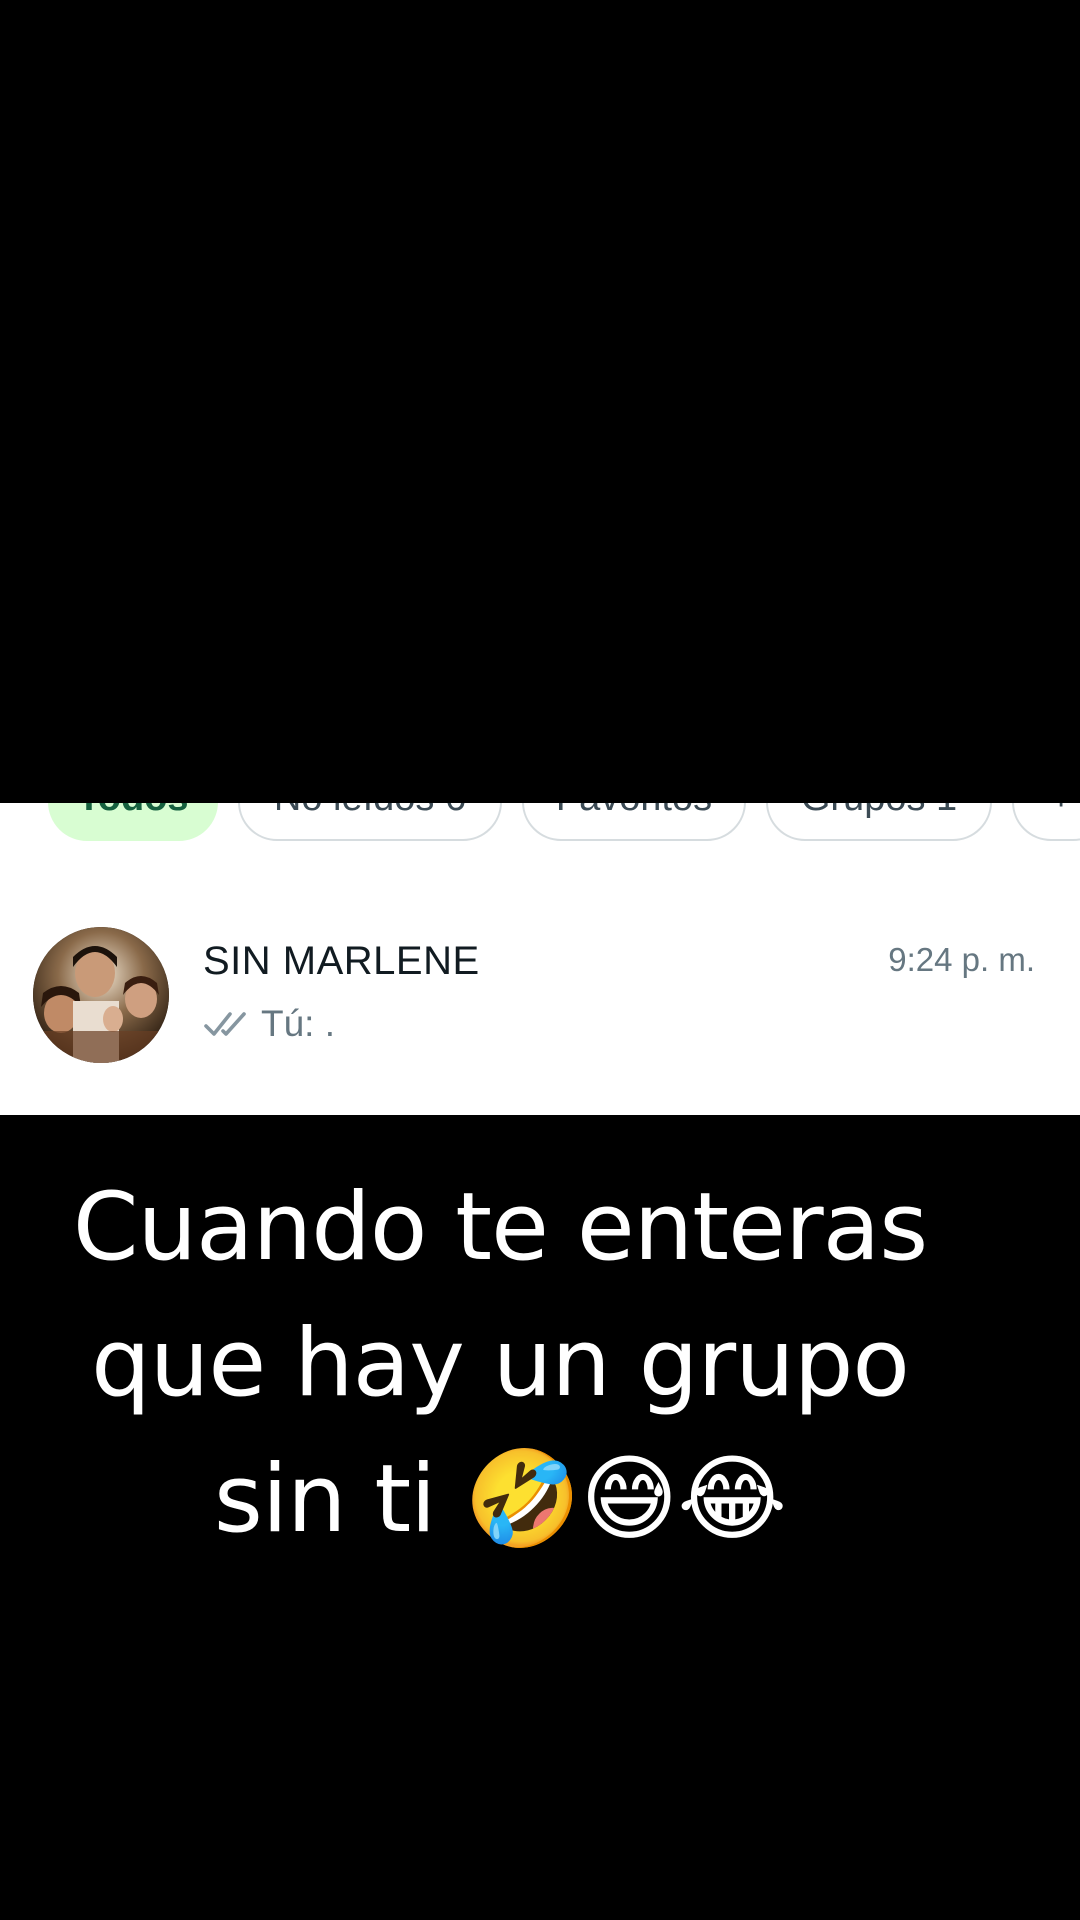 The height and width of the screenshot is (1920, 1080). I want to click on chat-preview: Tú: ., so click(269, 1024).